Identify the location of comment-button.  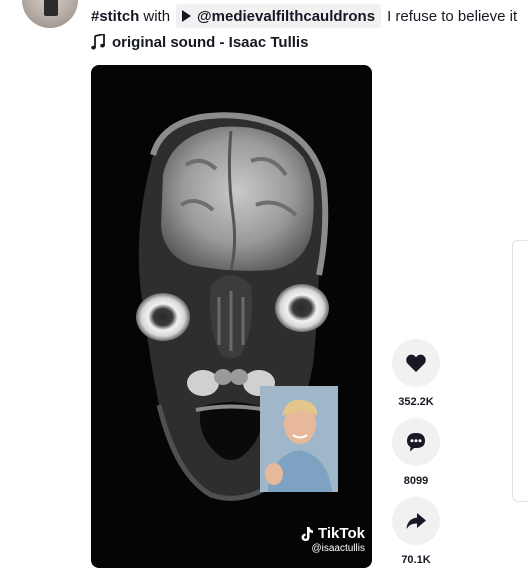
(416, 442).